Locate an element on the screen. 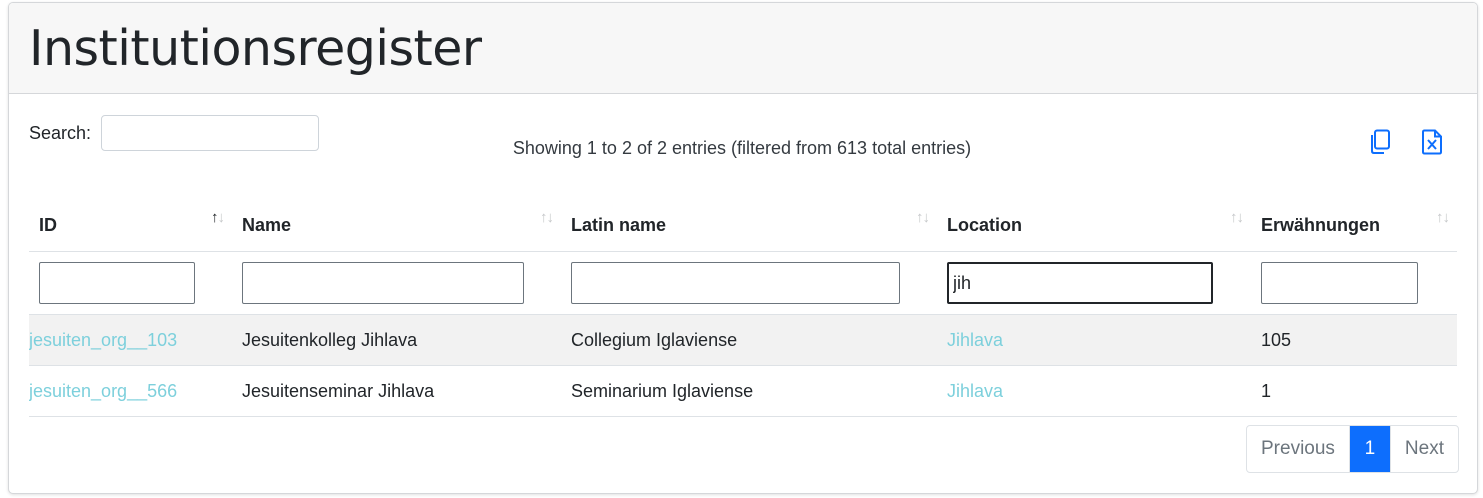 Image resolution: width=1483 pixels, height=498 pixels. column-header-location: Location ↑↓ is located at coordinates (1094, 225).